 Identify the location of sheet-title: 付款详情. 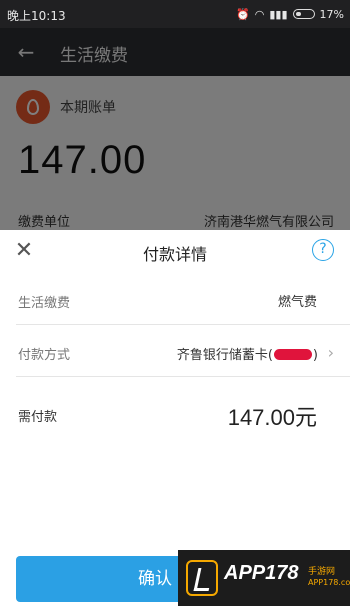
(174, 254).